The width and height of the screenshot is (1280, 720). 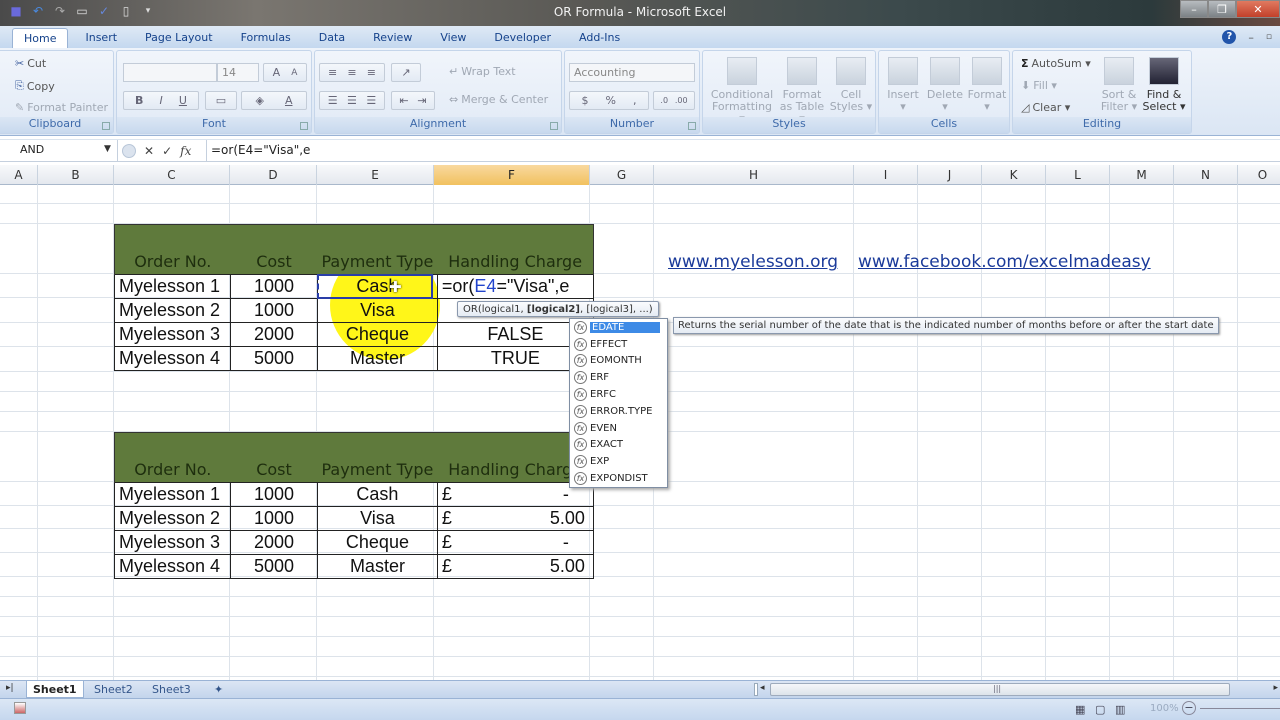 What do you see at coordinates (285, 72) in the screenshot?
I see `grow-shrink-font: AA` at bounding box center [285, 72].